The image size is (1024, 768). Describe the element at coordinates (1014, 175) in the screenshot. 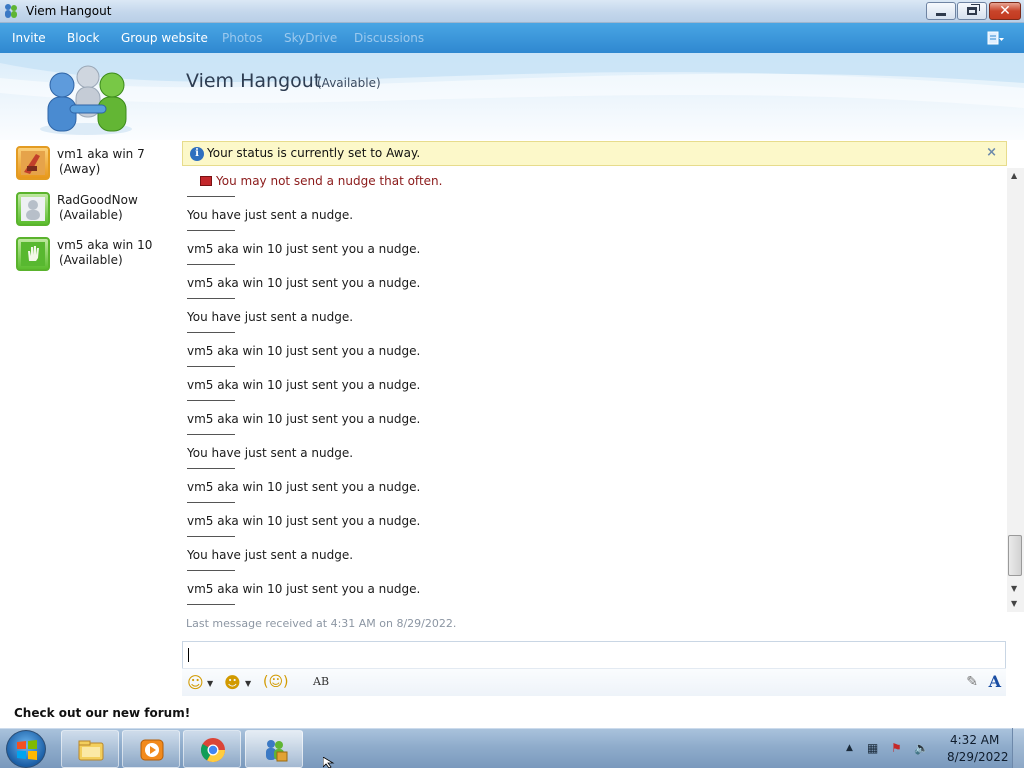

I see `scroll-up-arrow-icon: ▲` at that location.